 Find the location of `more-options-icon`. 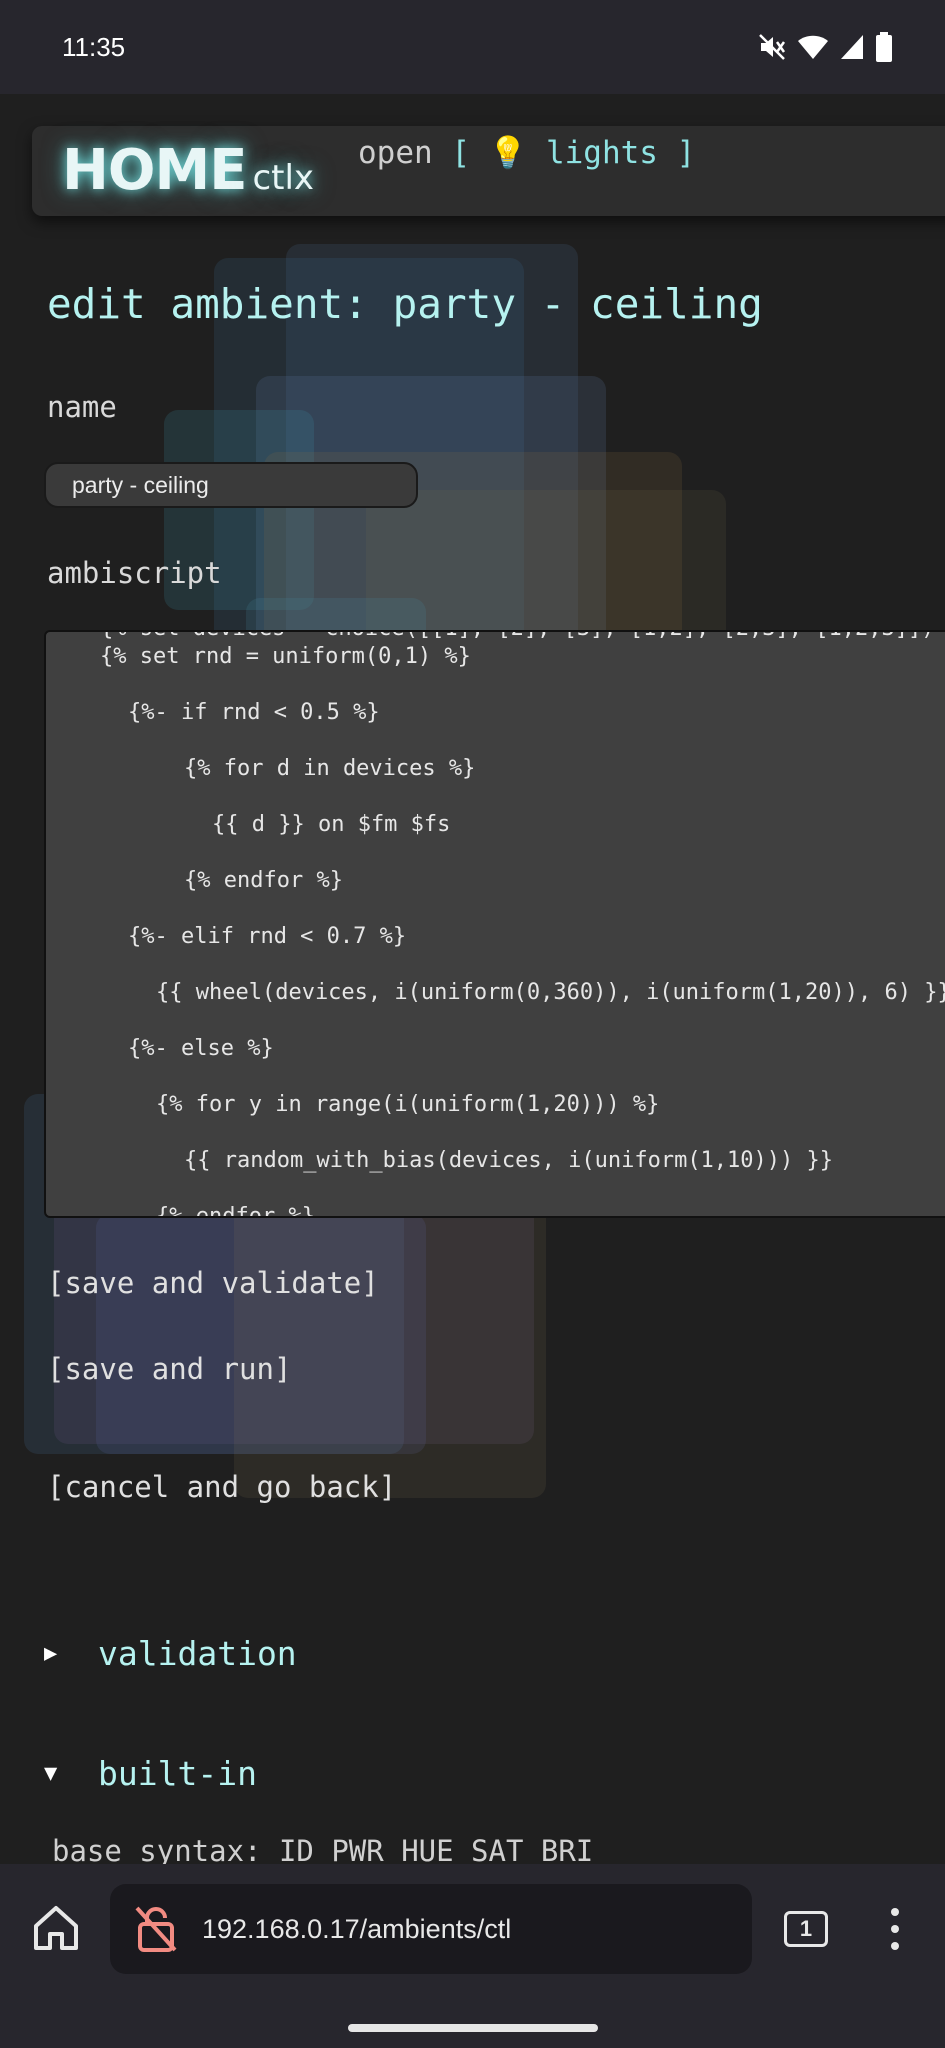

more-options-icon is located at coordinates (895, 1929).